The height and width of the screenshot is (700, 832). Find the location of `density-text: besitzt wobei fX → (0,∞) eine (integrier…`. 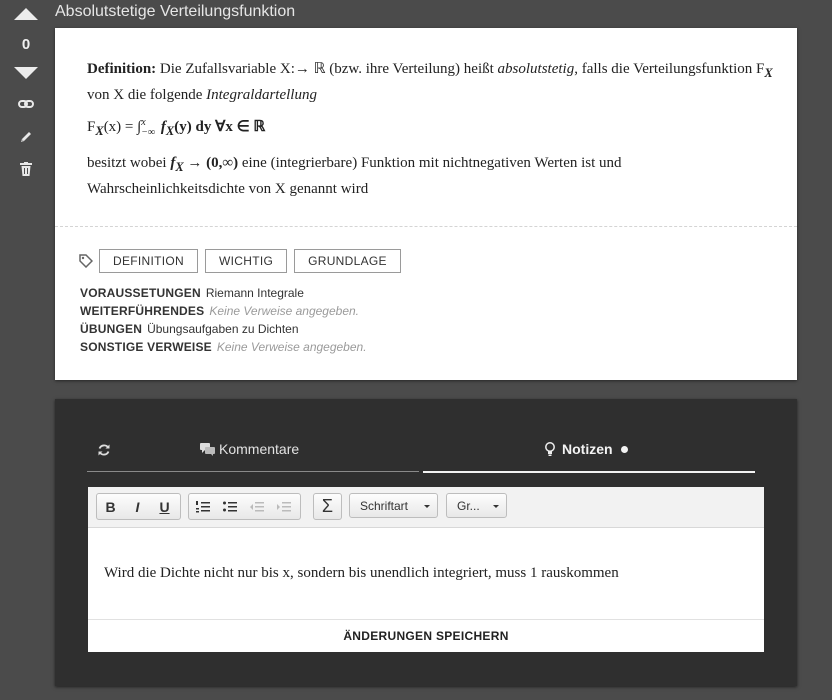

density-text: besitzt wobei fX → (0,∞) eine (integrier… is located at coordinates (354, 176).